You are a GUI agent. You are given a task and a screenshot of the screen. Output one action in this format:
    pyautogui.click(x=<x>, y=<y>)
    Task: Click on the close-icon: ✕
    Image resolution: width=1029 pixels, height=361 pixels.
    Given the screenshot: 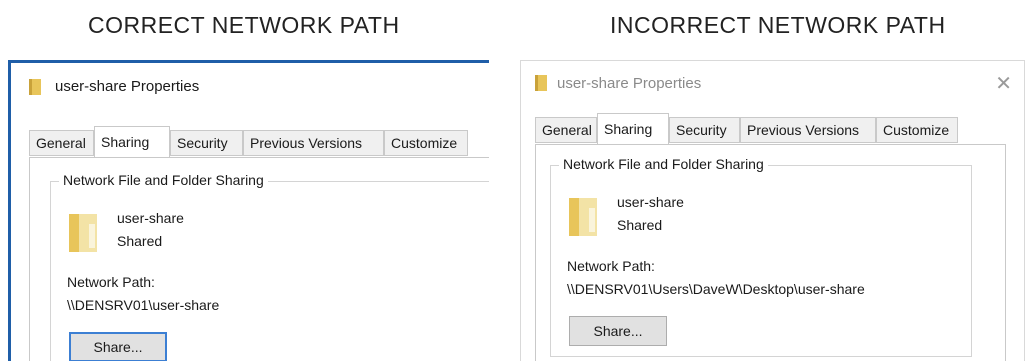 What is the action you would take?
    pyautogui.click(x=1003, y=83)
    